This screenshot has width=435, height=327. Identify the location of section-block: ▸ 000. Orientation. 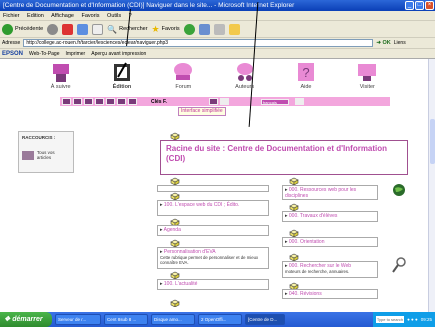
(330, 242).